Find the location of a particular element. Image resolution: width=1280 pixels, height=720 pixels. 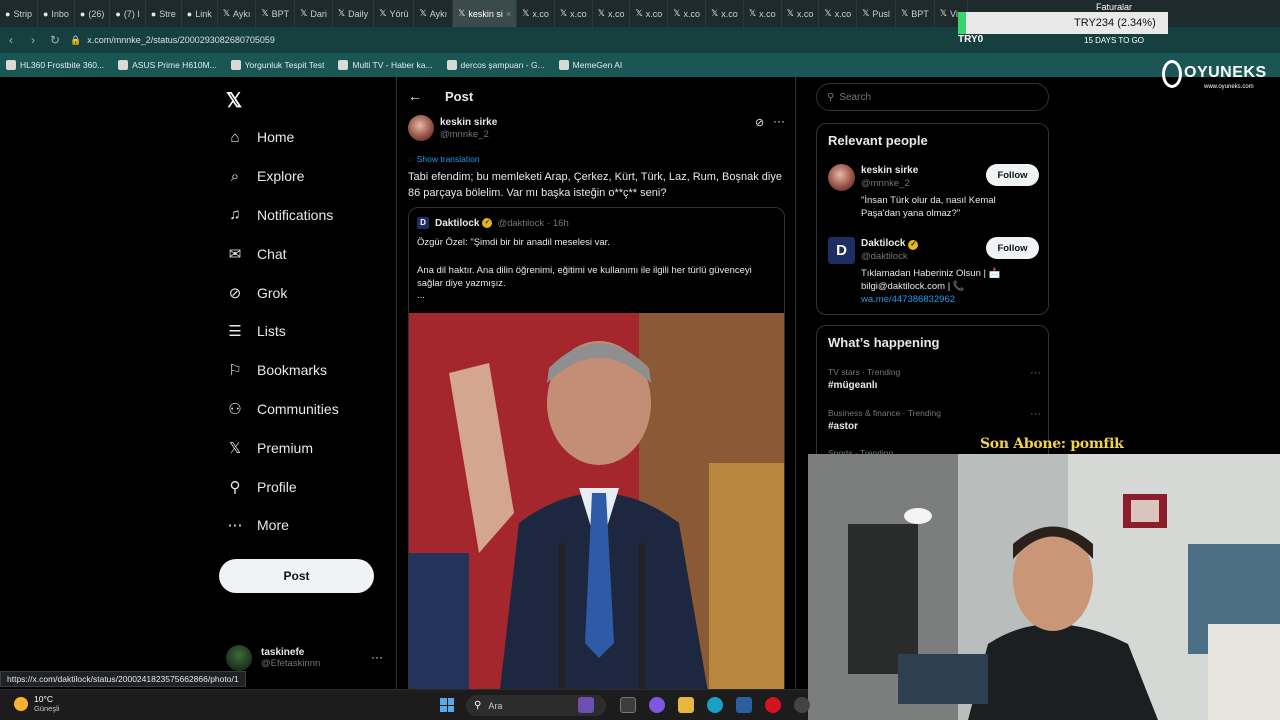

sidebar-item-more: ⋯ More is located at coordinates (311, 525).